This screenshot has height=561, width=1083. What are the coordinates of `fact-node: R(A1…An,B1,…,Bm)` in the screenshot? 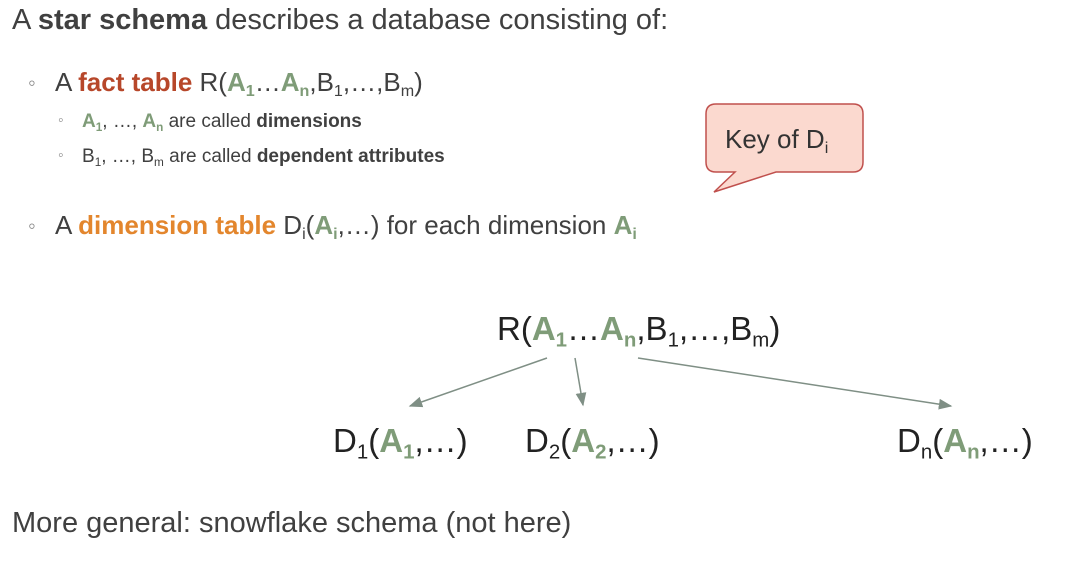 It's located at (639, 330).